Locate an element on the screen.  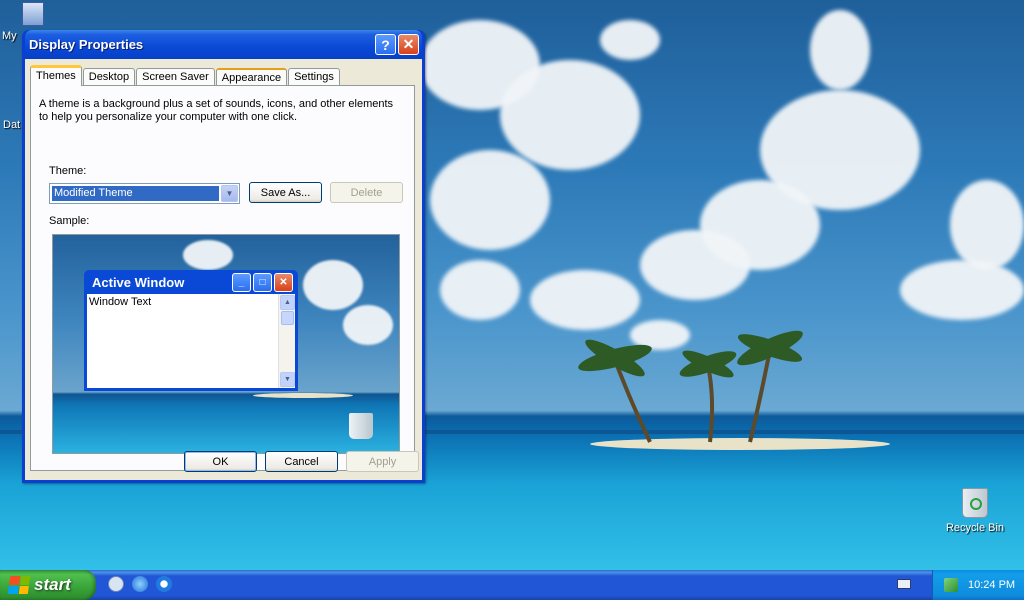
media-player-icon is located at coordinates (164, 584).